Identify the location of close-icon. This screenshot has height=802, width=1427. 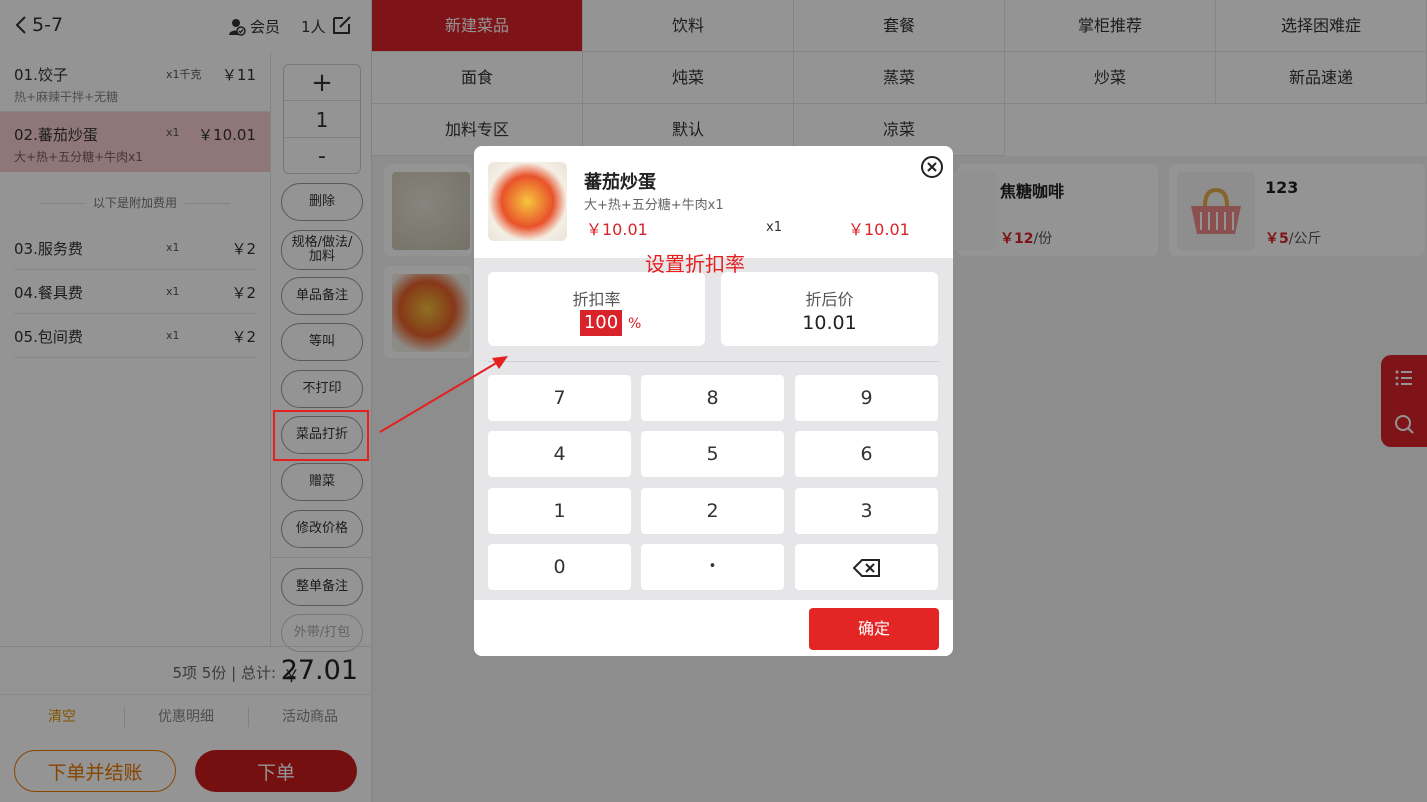
(932, 167).